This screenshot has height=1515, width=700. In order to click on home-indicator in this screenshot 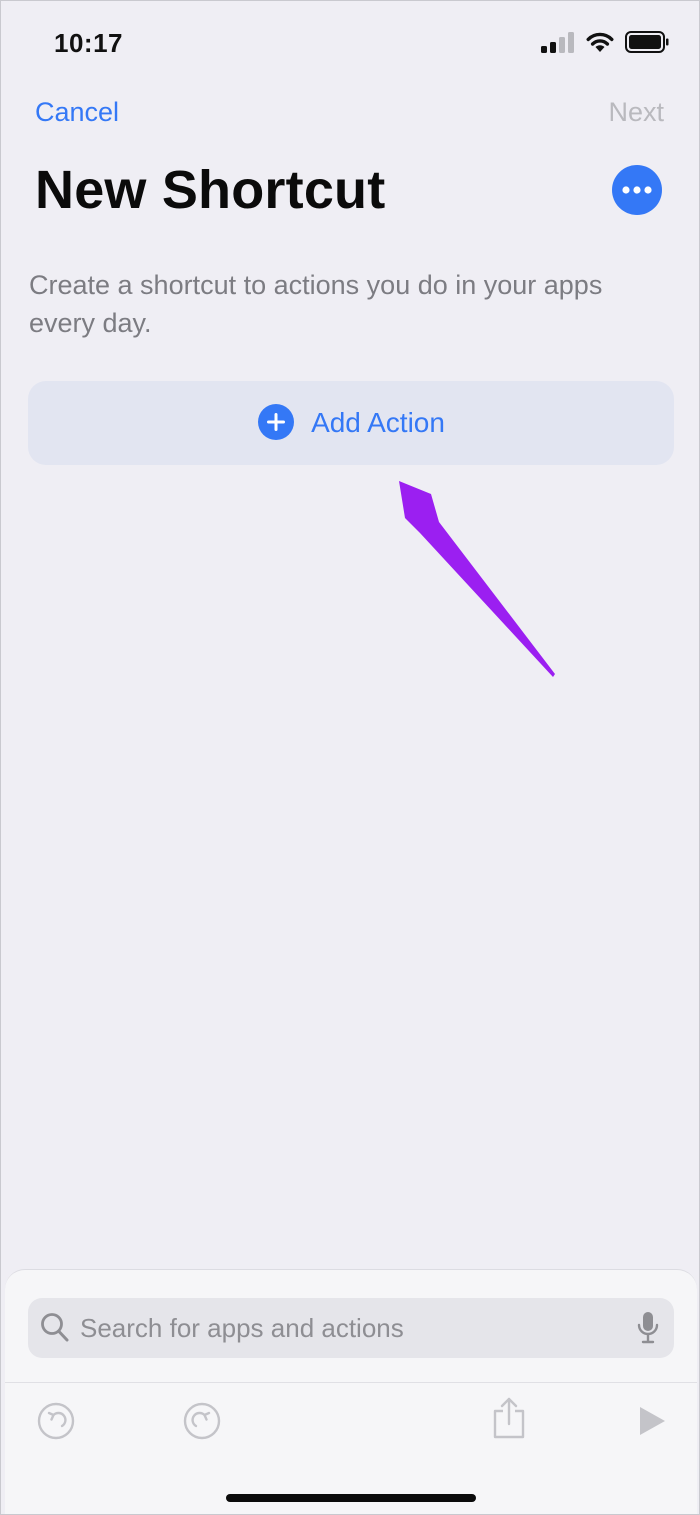, I will do `click(351, 1498)`.